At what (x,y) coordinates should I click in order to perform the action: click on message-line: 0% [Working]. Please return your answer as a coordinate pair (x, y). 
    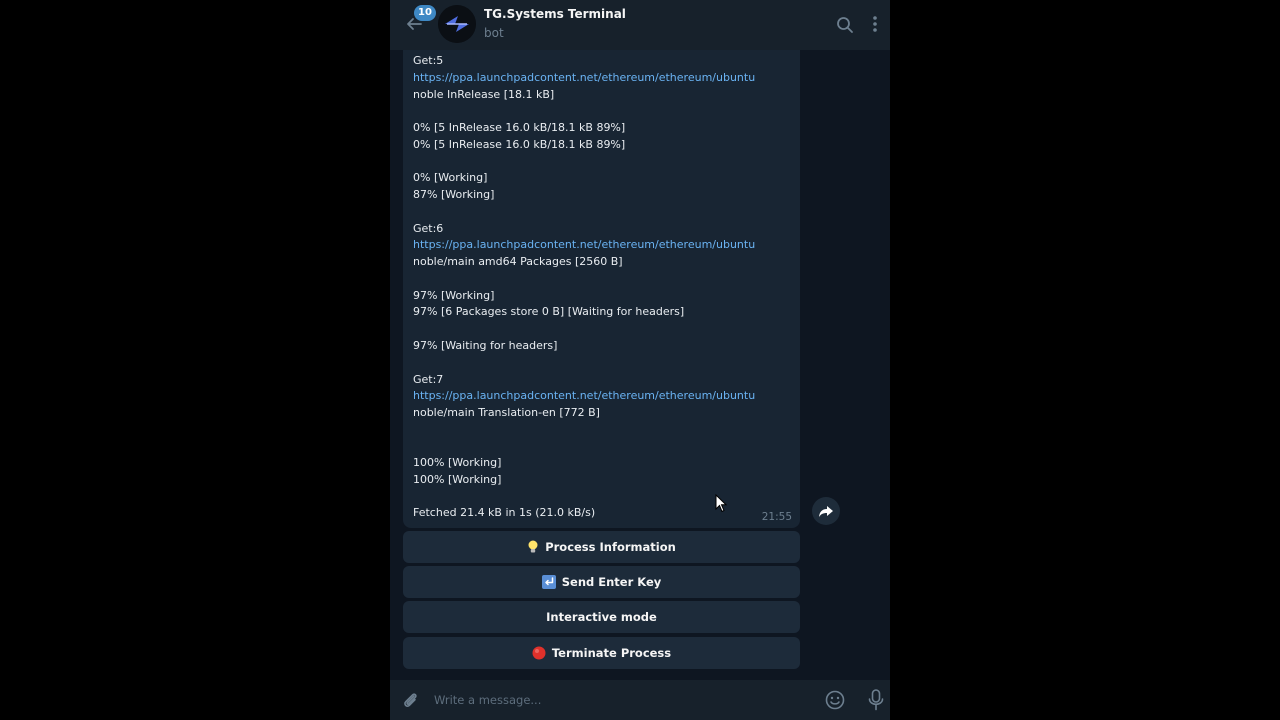
    Looking at the image, I should click on (450, 177).